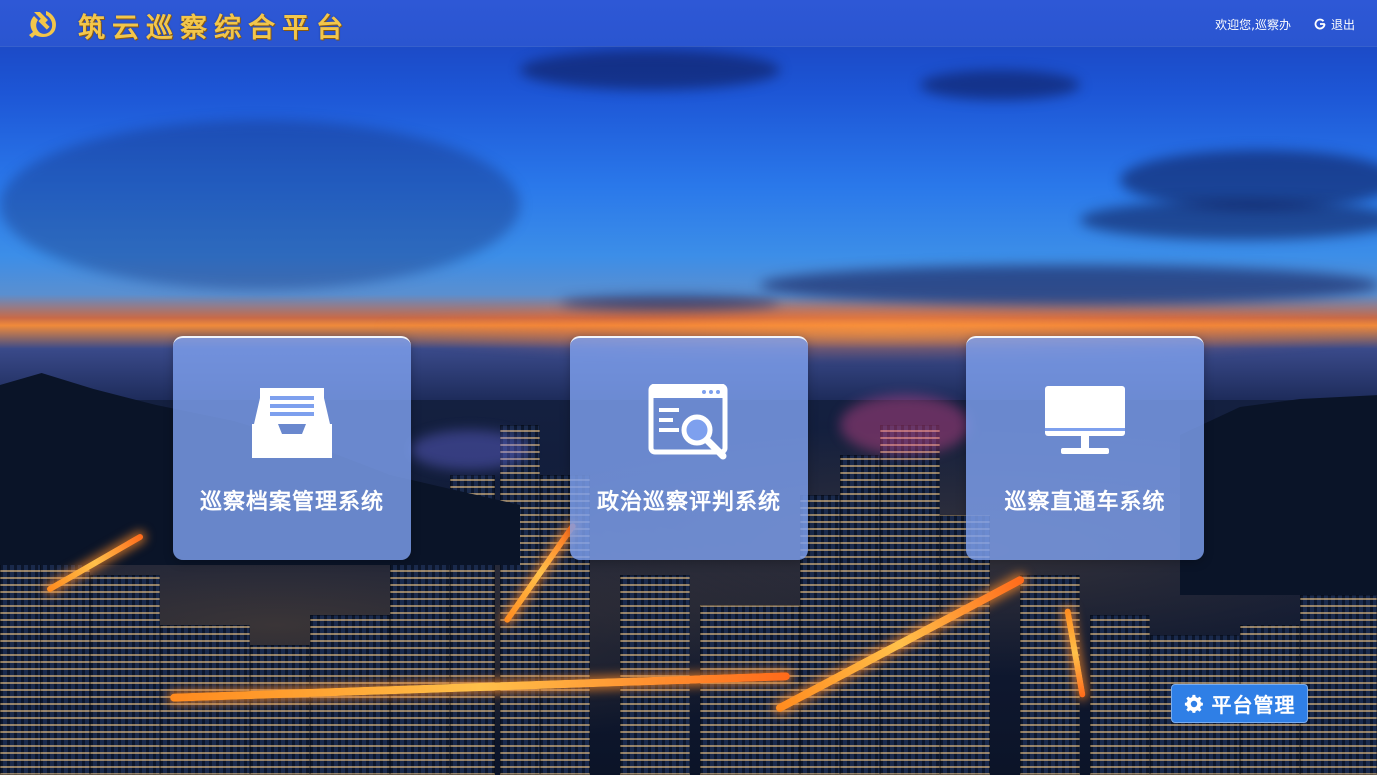 The height and width of the screenshot is (775, 1377). I want to click on sunset-glow, so click(878, 330).